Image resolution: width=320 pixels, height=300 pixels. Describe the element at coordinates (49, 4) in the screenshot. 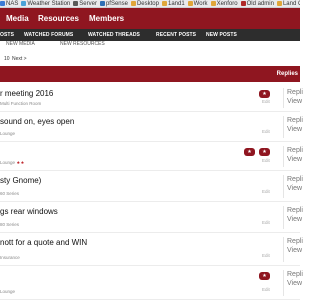

I see `bookmark-label: Weather Station` at that location.